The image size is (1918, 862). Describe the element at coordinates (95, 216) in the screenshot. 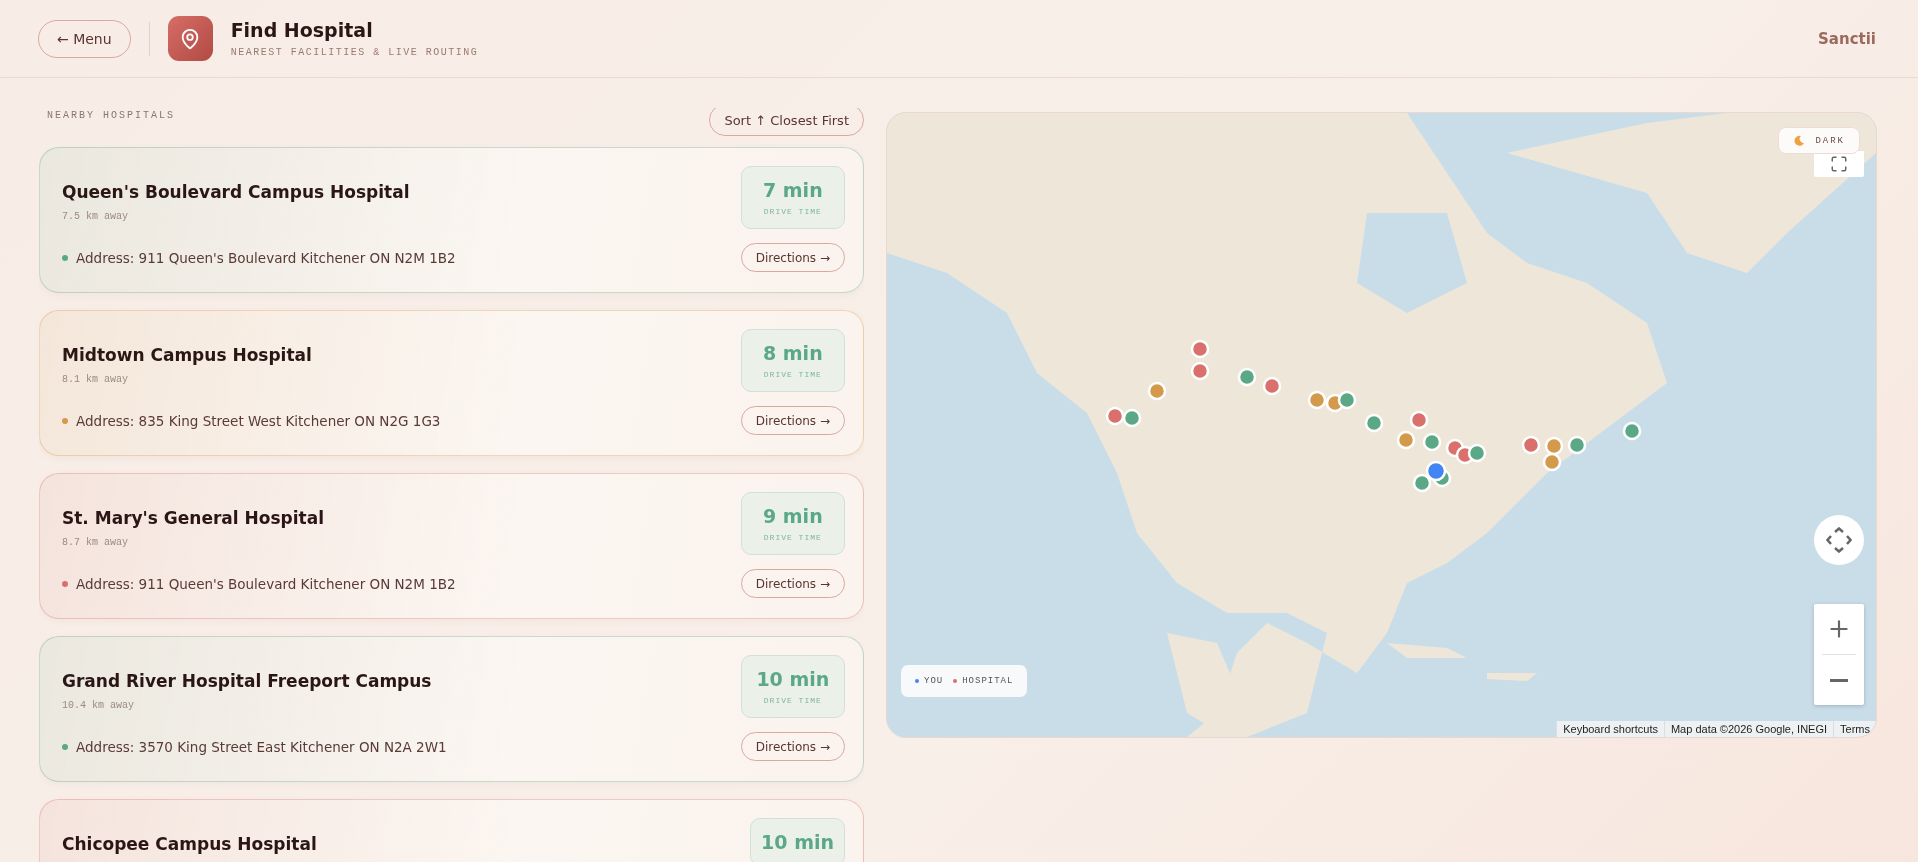

I see `hospital-distance: 7.5 km away` at that location.